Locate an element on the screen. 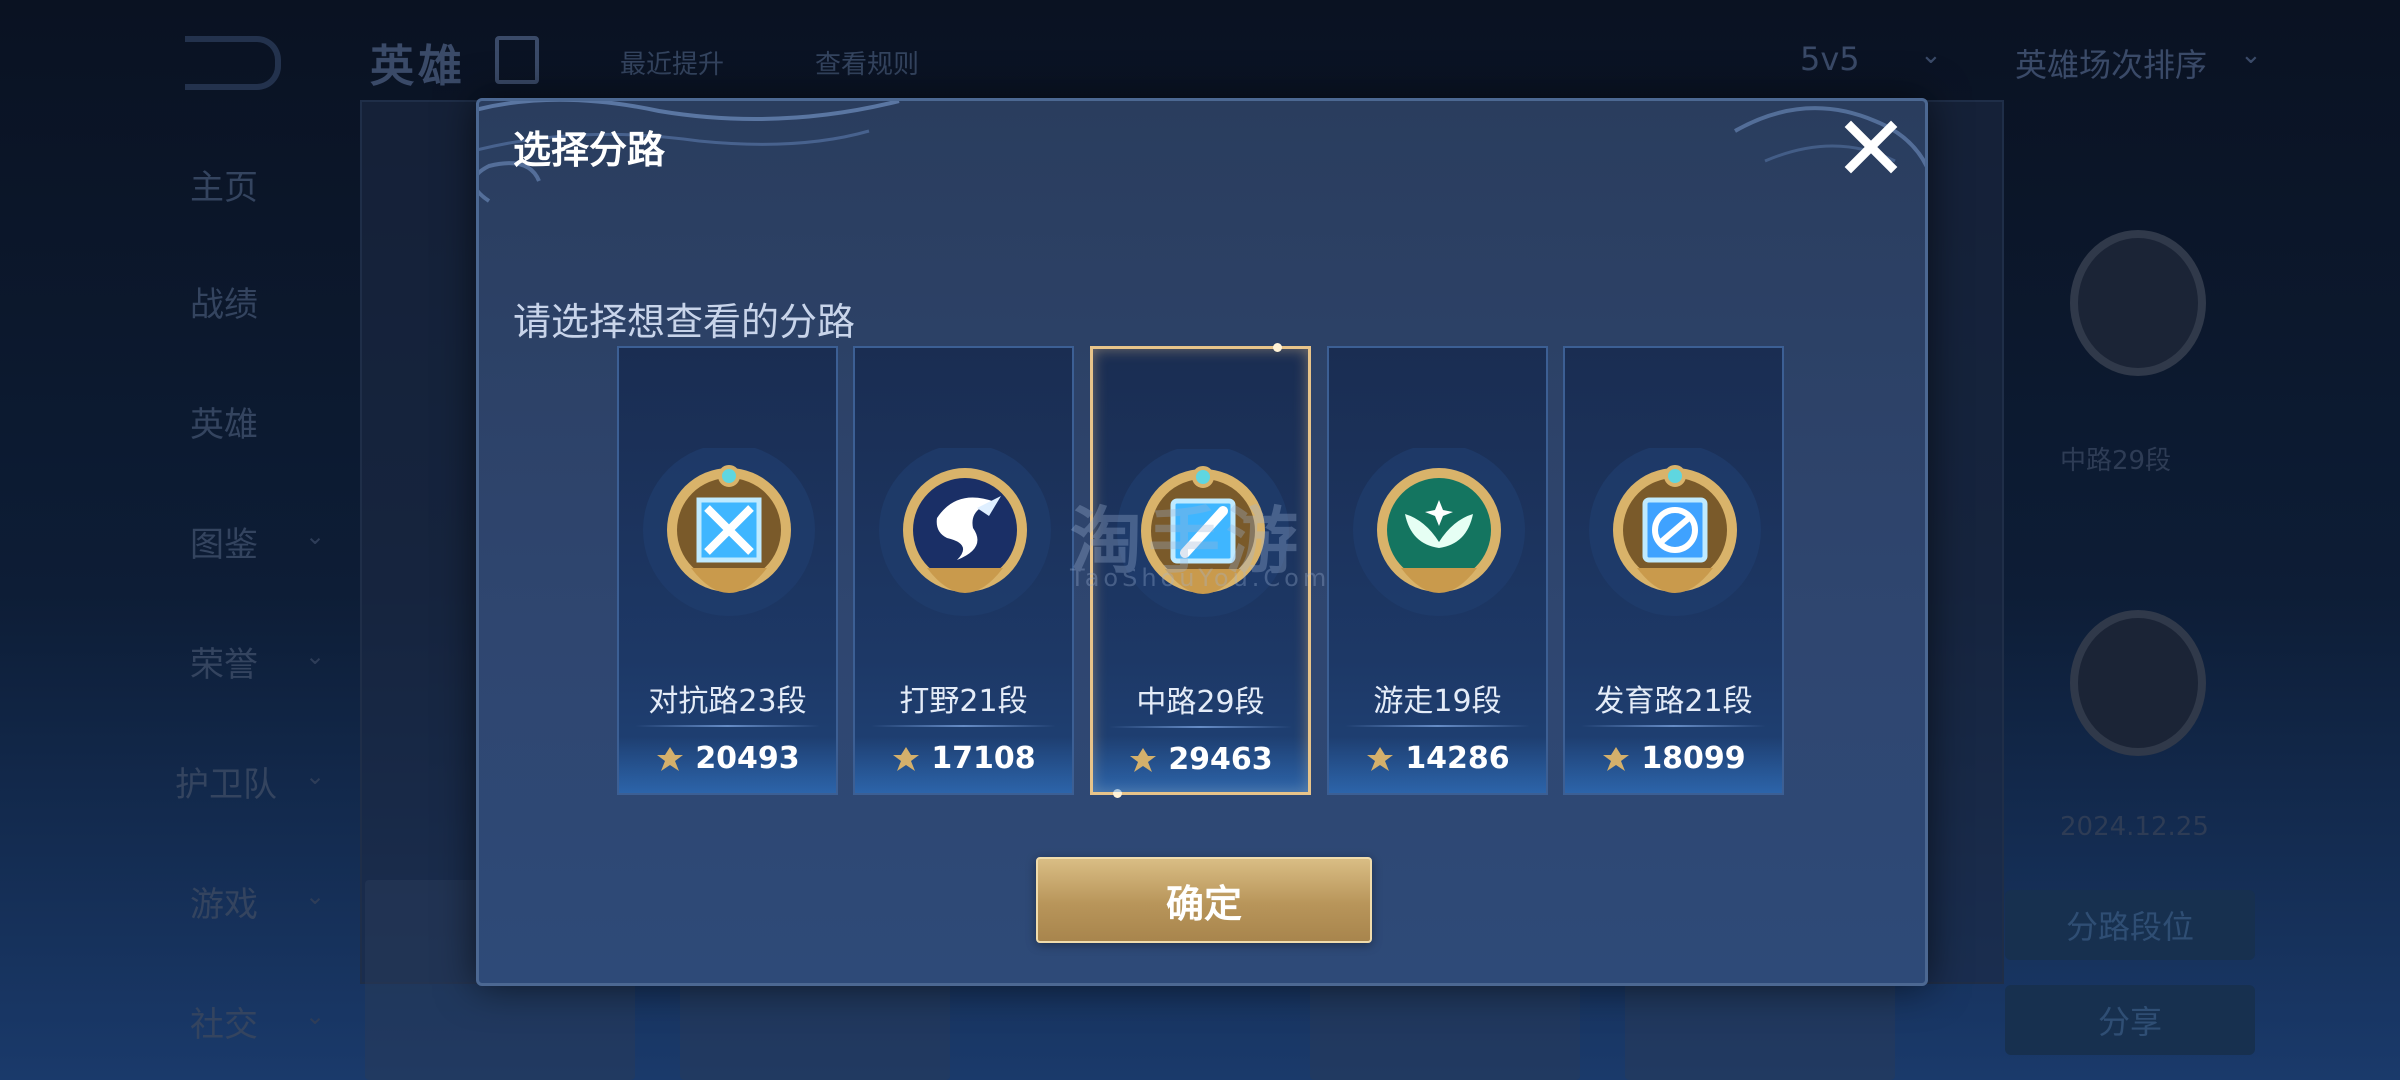  bg-nav-item-hero: 英雄 is located at coordinates (224, 421).